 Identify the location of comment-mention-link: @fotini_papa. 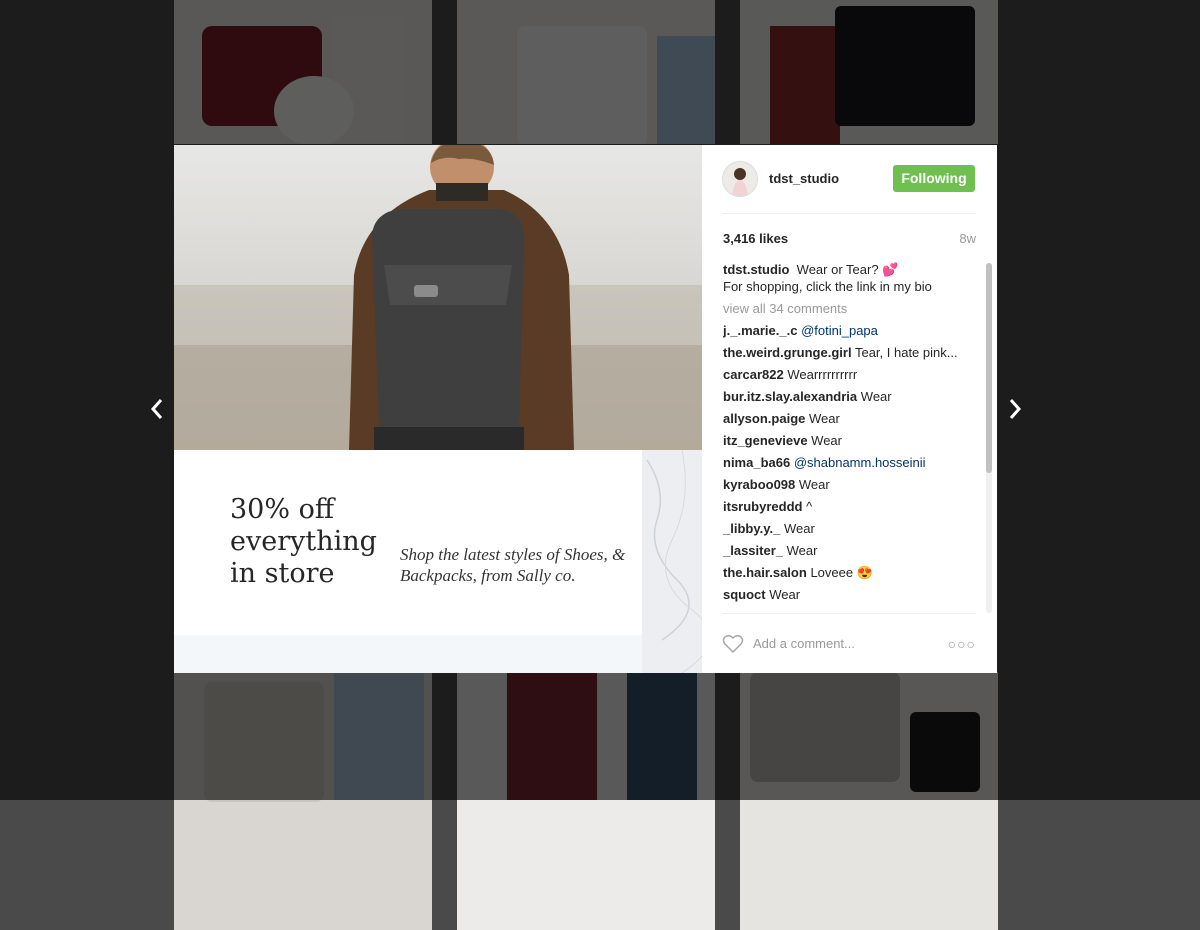
(839, 330).